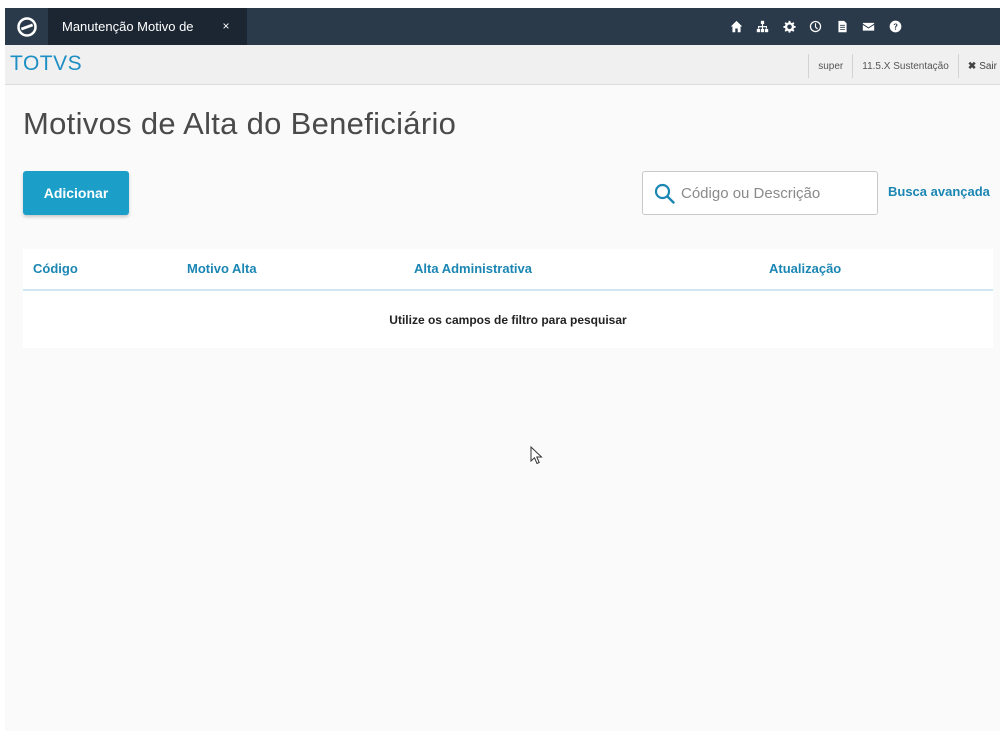 This screenshot has height=731, width=1000. Describe the element at coordinates (502, 26) in the screenshot. I see `top-navigation-bar: Manutenção Motivo de ×` at that location.